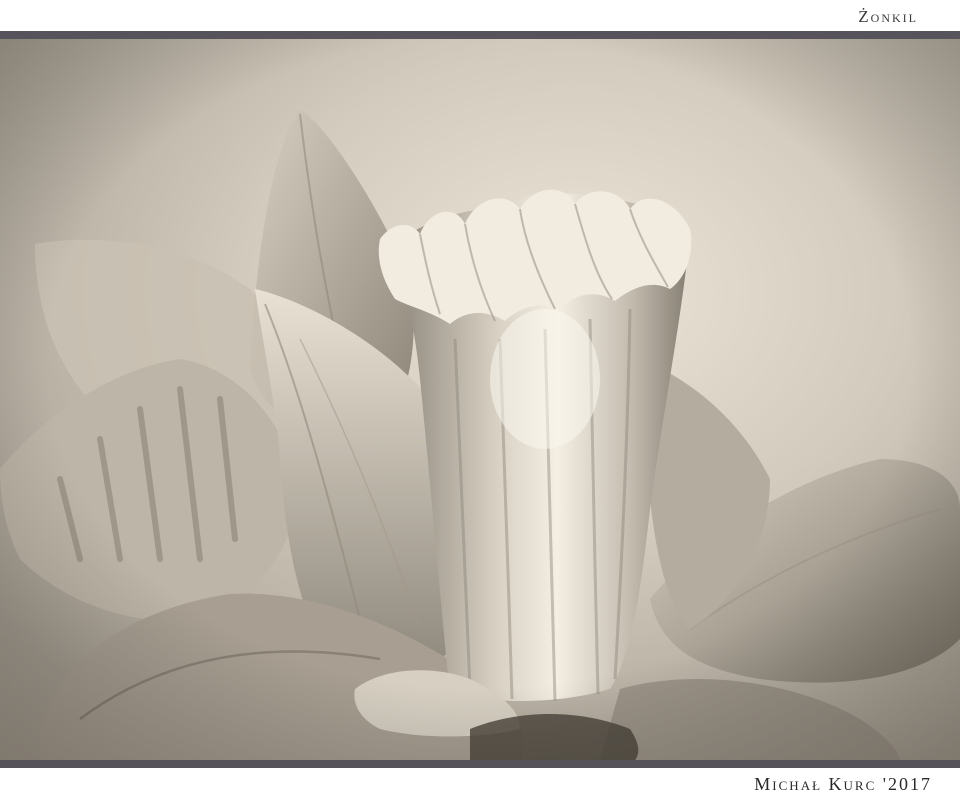  I want to click on author-signature: Michał Kurc '2017, so click(843, 784).